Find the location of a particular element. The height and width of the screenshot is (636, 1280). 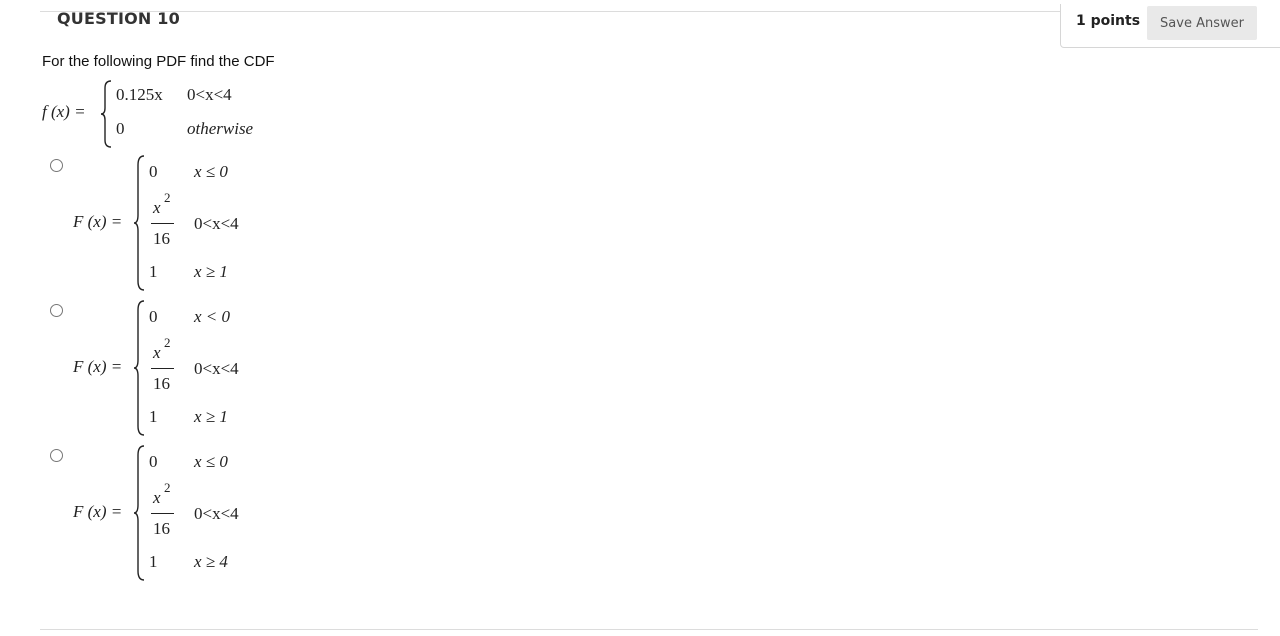

option-2-fraction-bar is located at coordinates (162, 368).